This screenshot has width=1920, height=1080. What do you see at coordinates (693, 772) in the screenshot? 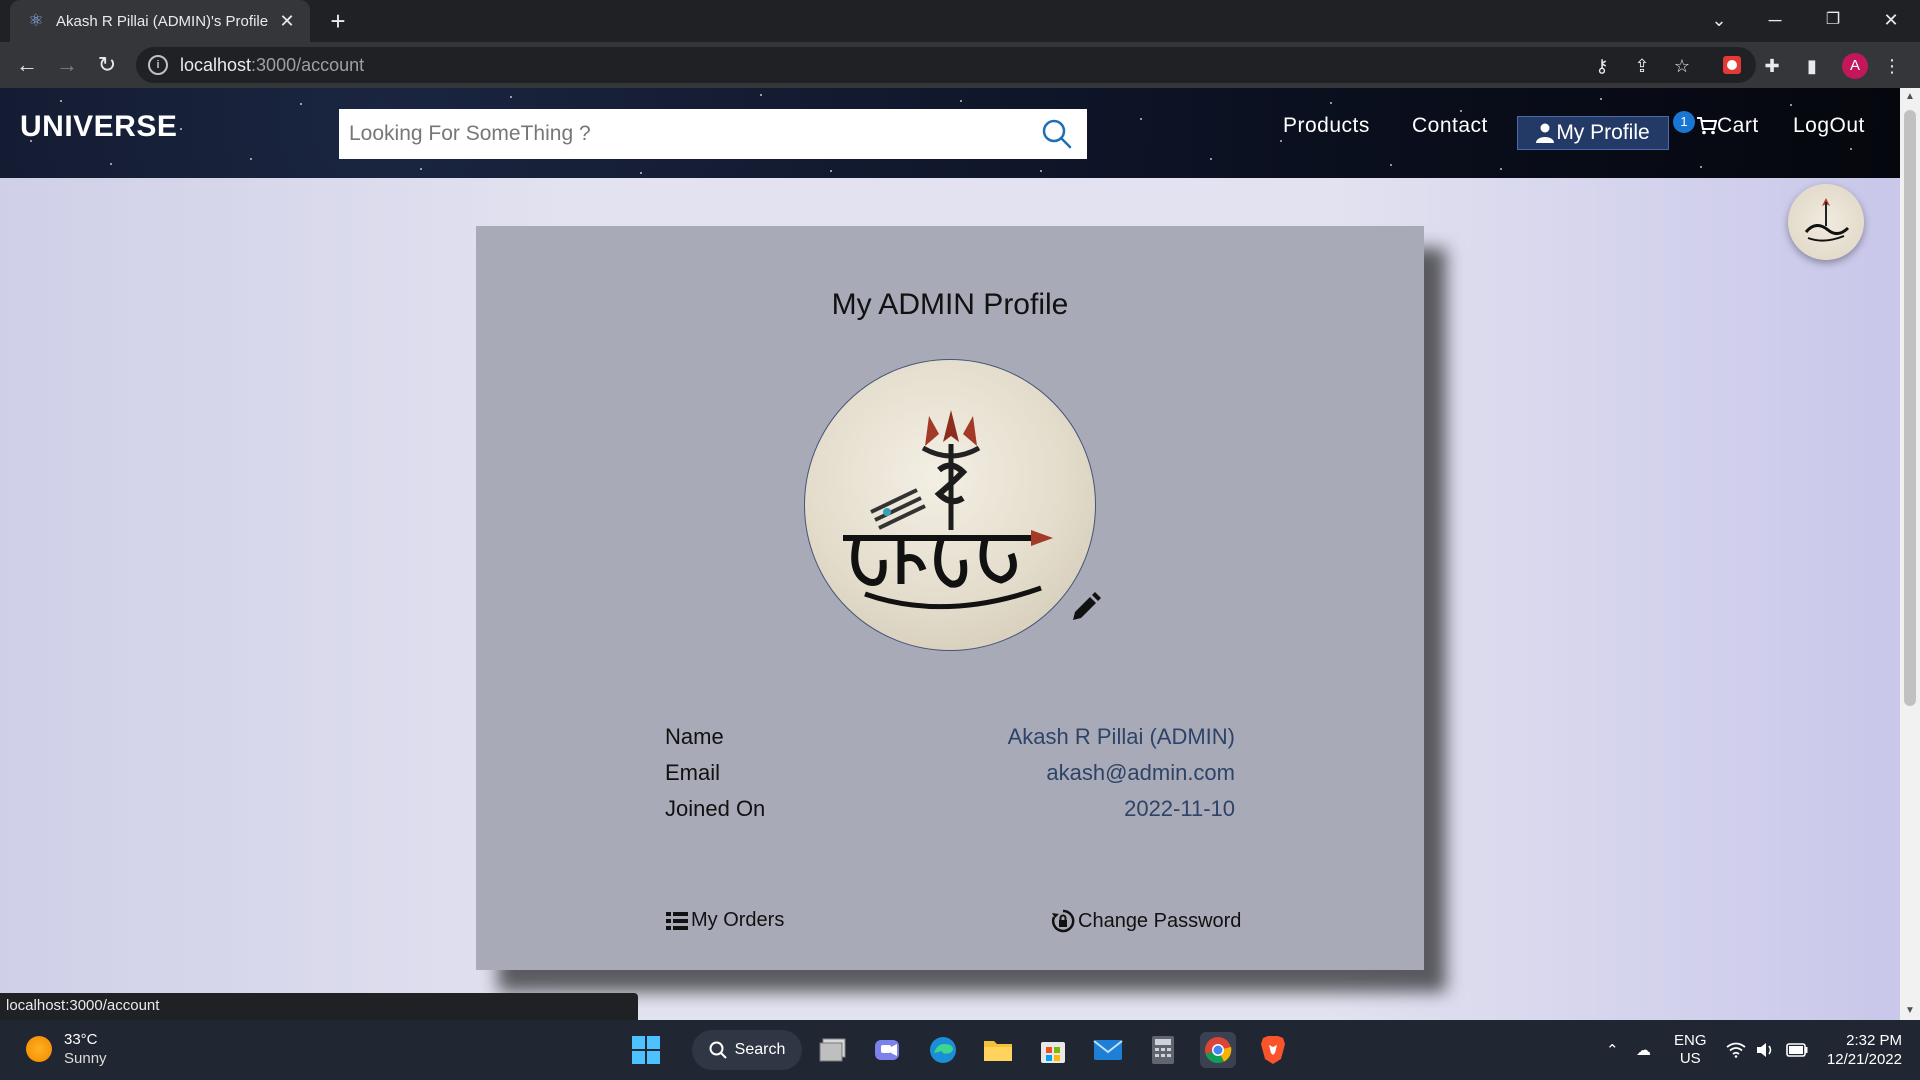
I see `field-label: Email` at bounding box center [693, 772].